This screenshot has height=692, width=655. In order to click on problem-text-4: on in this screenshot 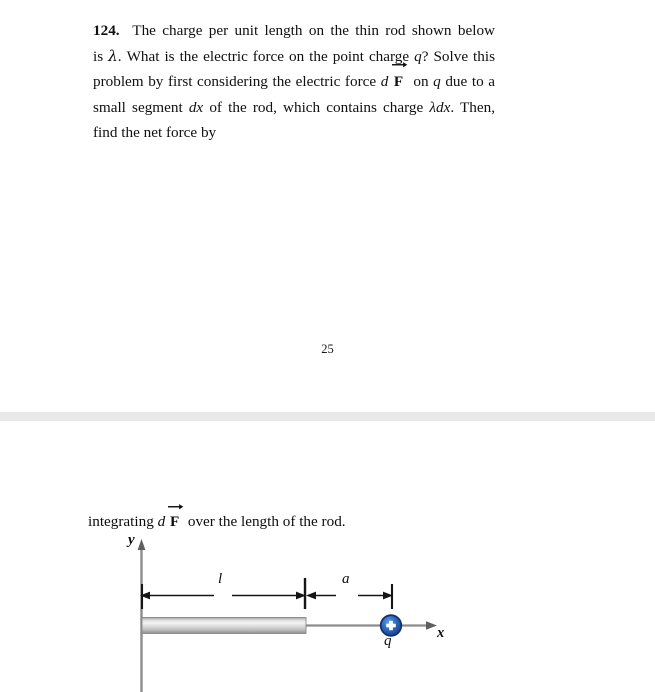, I will do `click(421, 82)`.